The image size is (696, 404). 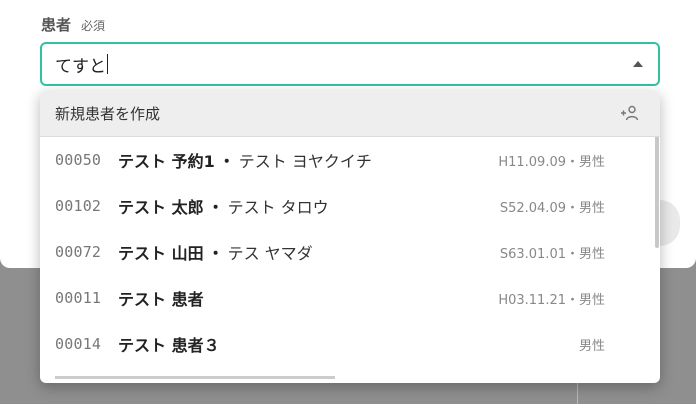 What do you see at coordinates (161, 253) in the screenshot?
I see `patient-name: テスト 山田` at bounding box center [161, 253].